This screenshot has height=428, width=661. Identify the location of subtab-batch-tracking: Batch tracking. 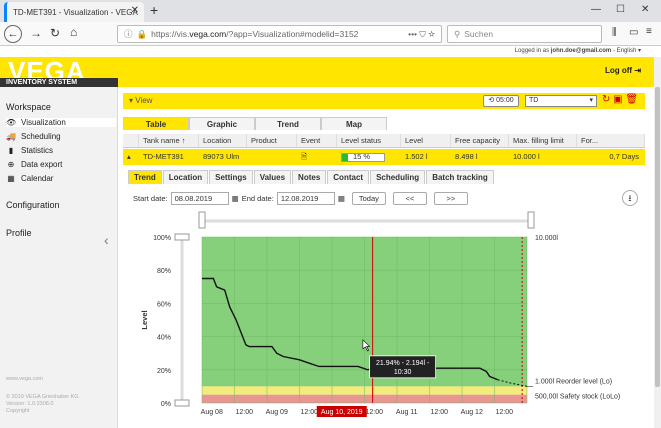
(460, 177).